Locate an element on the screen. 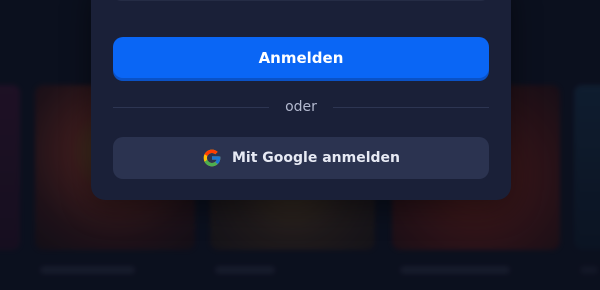 This screenshot has width=600, height=290. google-icon is located at coordinates (212, 158).